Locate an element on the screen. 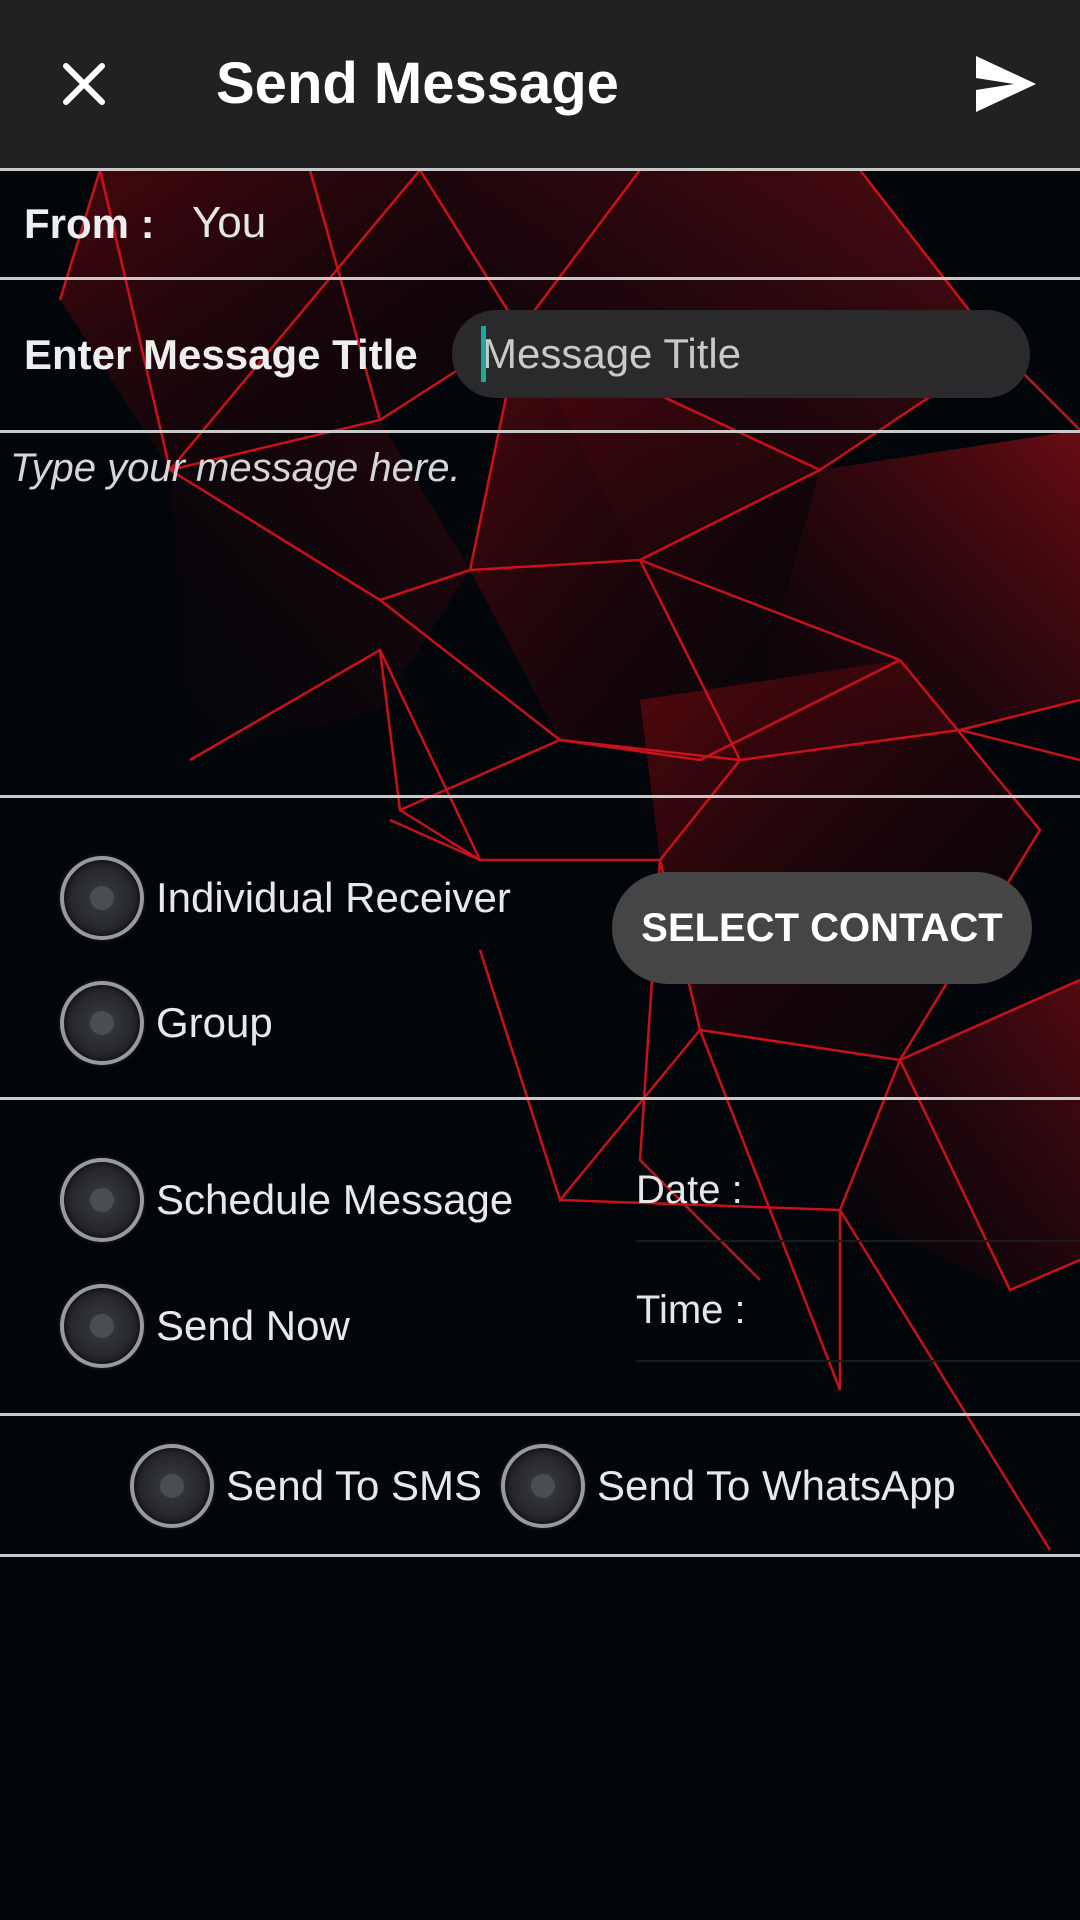 The height and width of the screenshot is (1920, 1080). radio-label: Send To WhatsApp is located at coordinates (776, 1485).